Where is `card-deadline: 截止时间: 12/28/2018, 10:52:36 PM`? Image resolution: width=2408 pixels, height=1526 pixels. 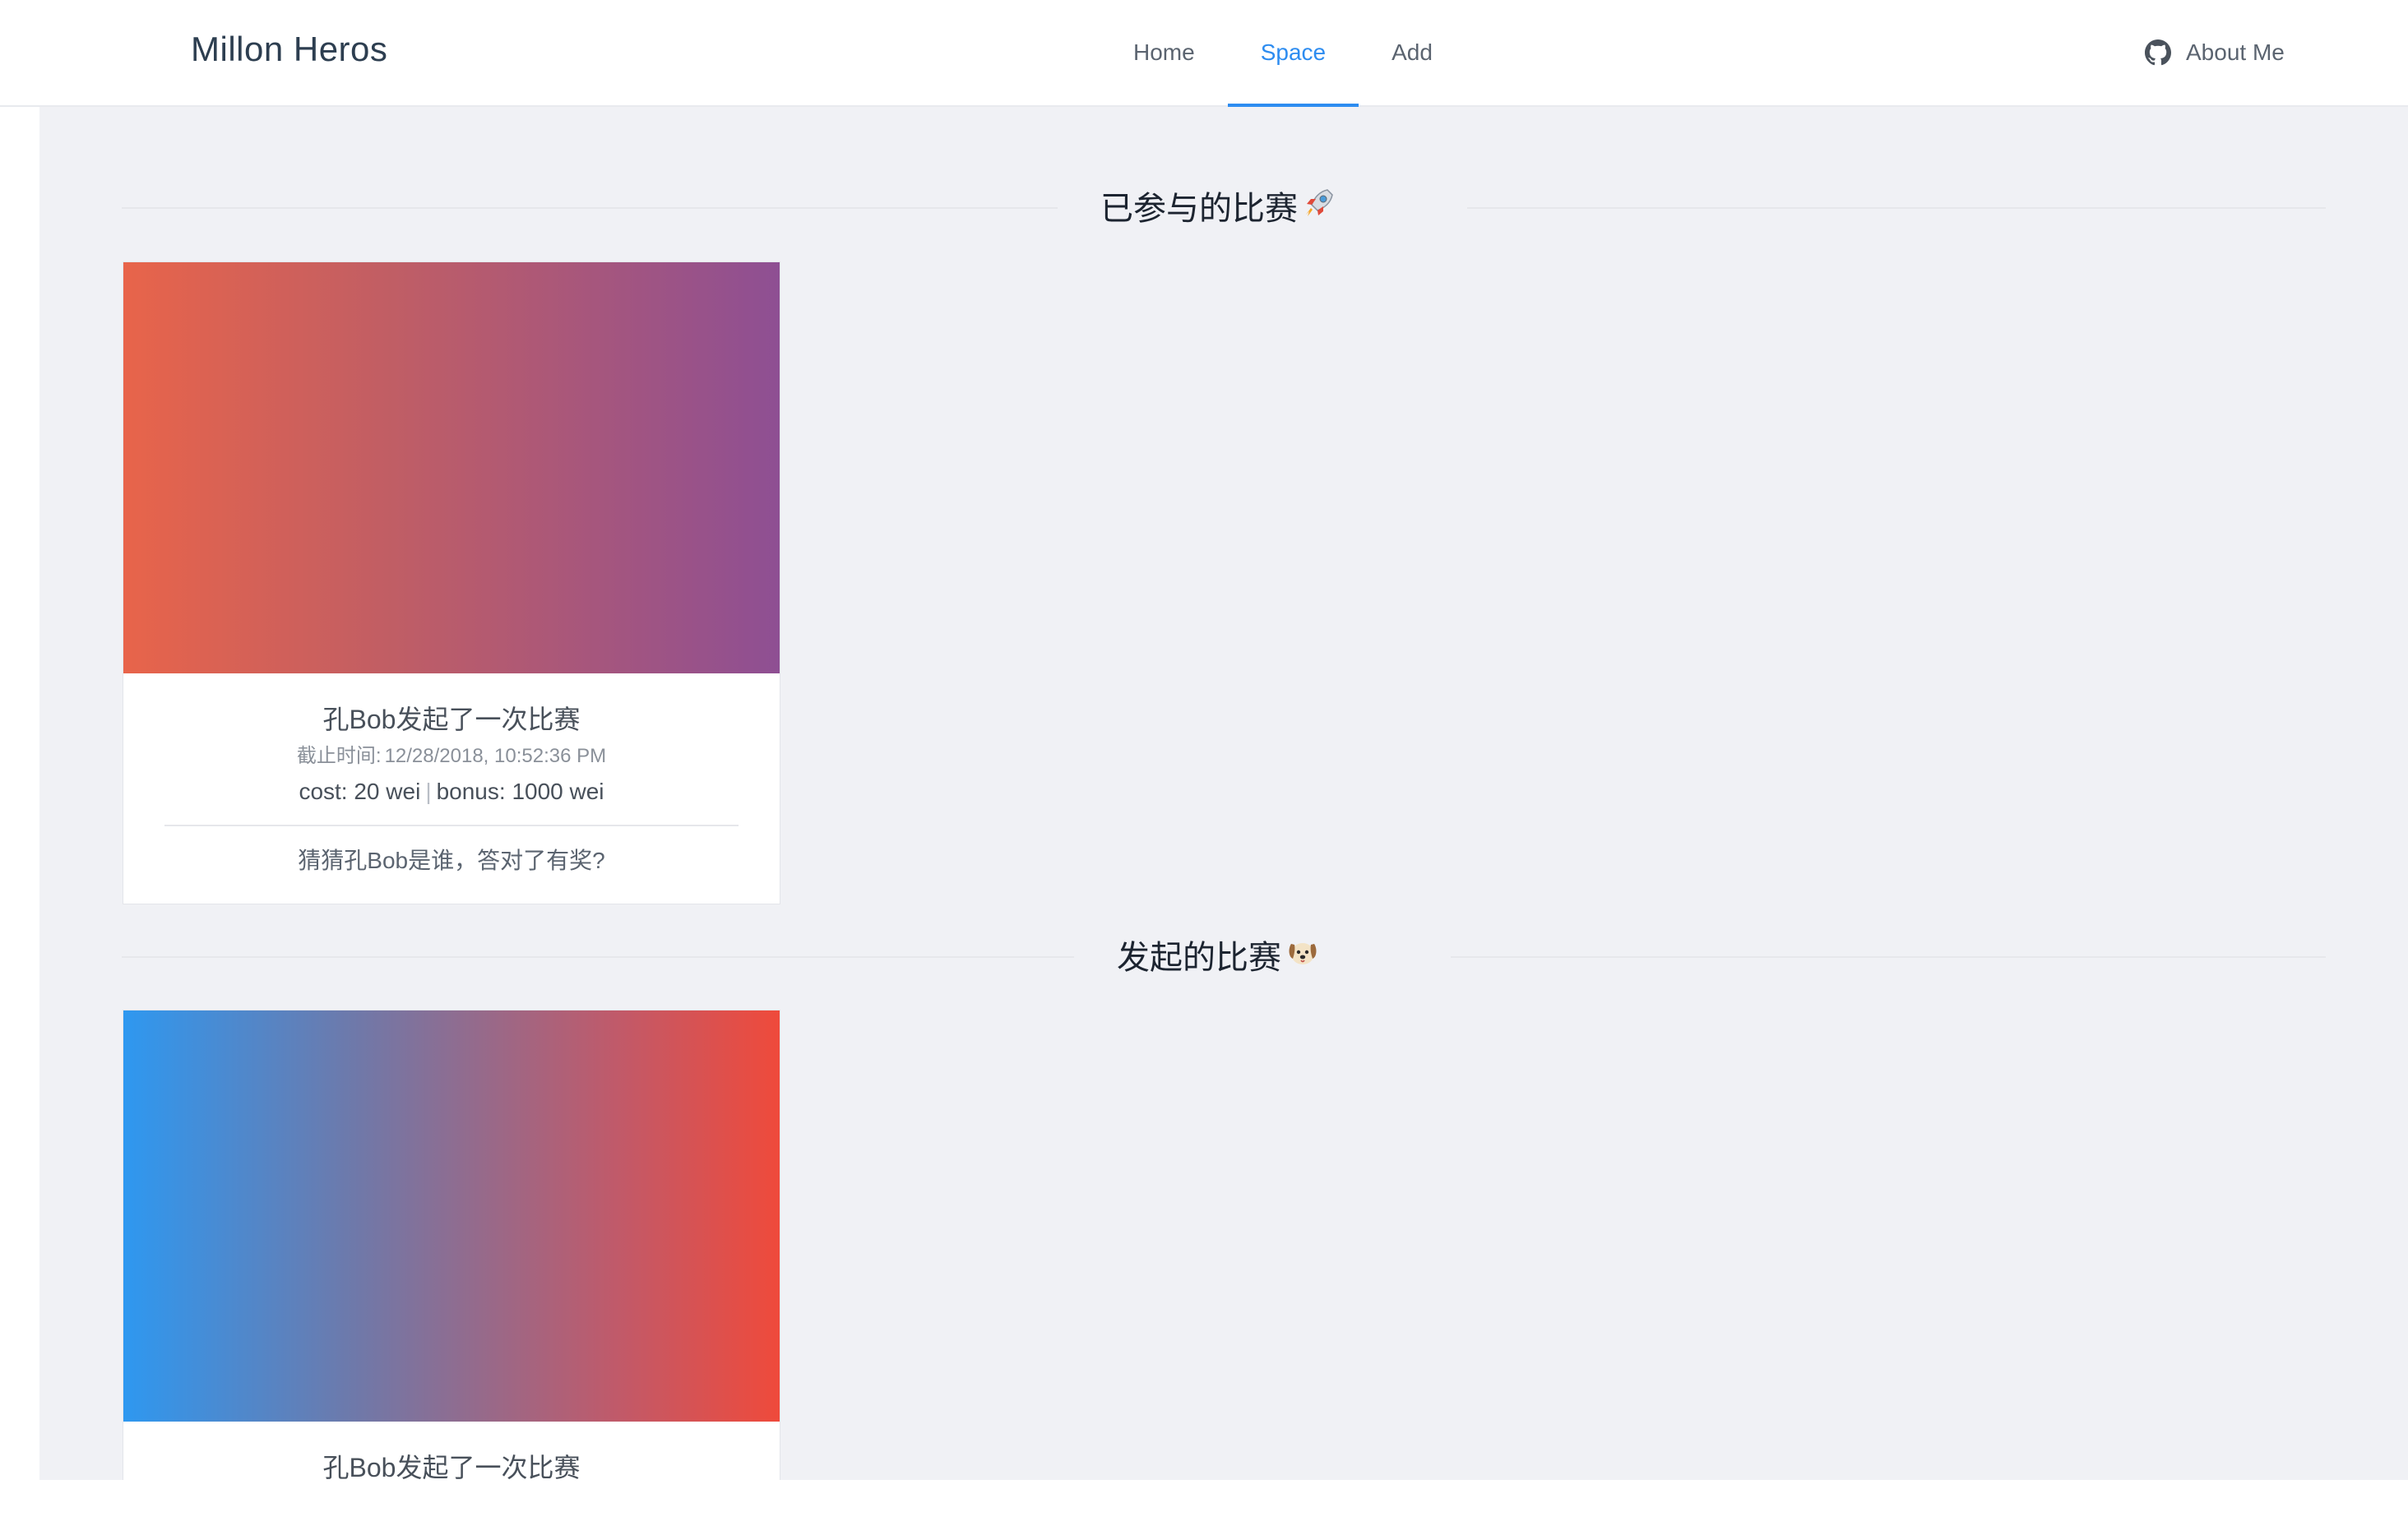
card-deadline: 截止时间: 12/28/2018, 10:52:36 PM is located at coordinates (451, 756).